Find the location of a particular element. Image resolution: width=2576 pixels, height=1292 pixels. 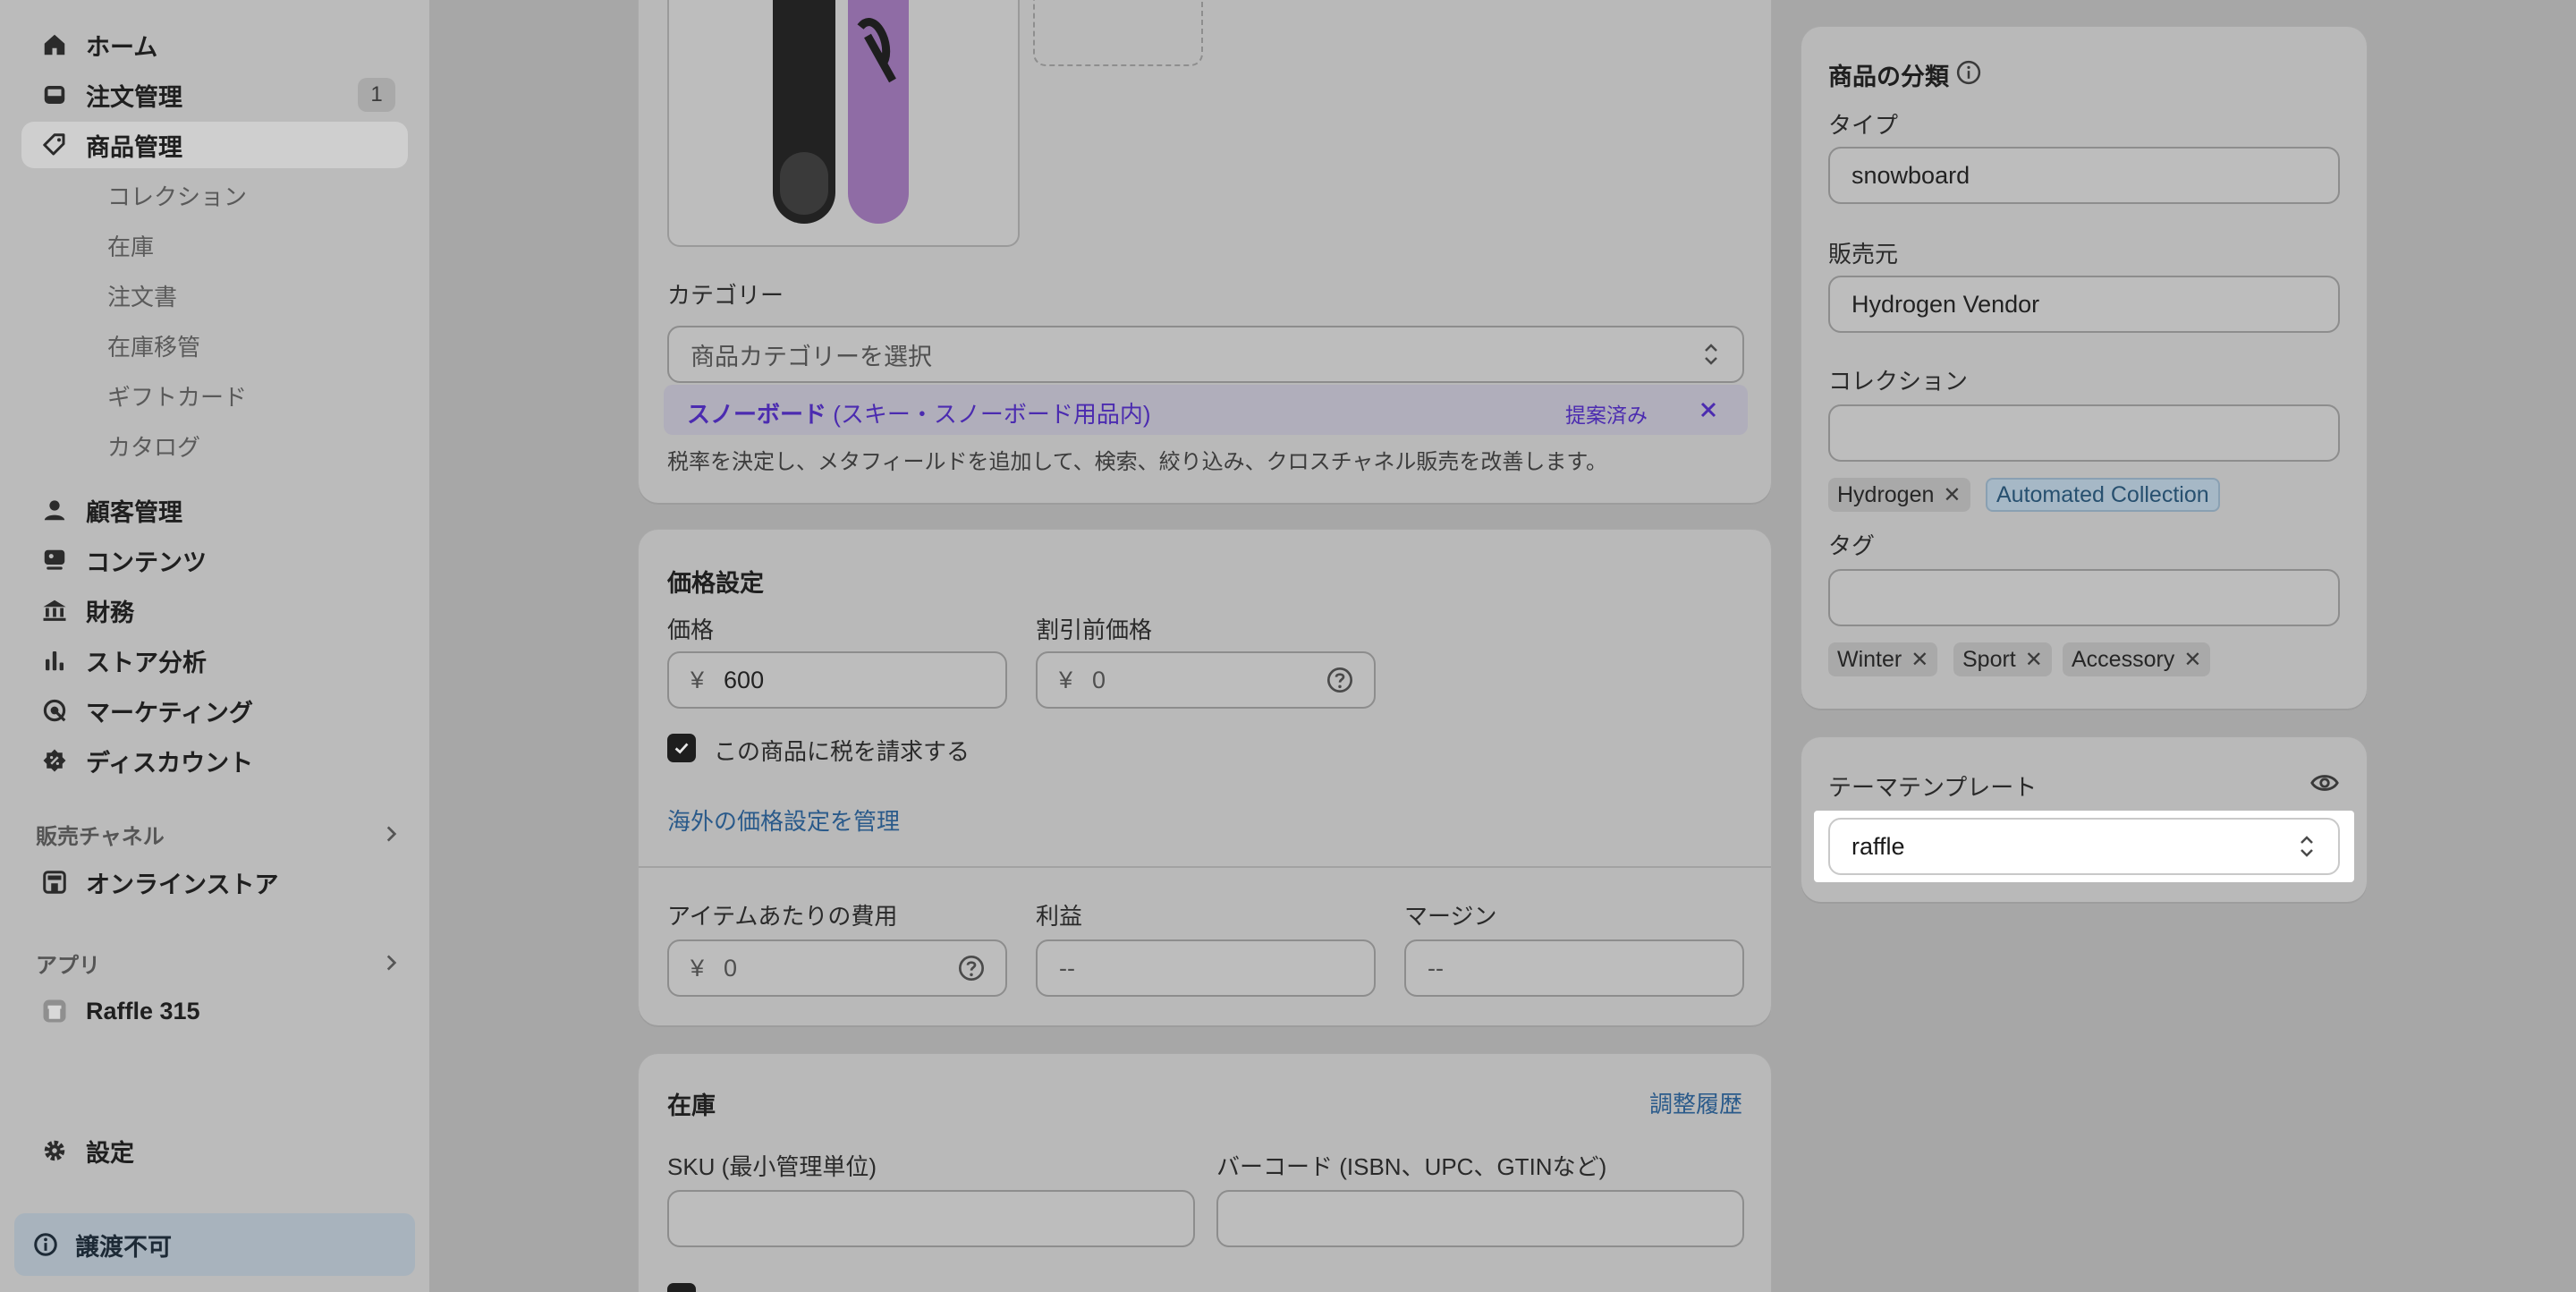

dismiss-suggestion-icon is located at coordinates (1708, 410).